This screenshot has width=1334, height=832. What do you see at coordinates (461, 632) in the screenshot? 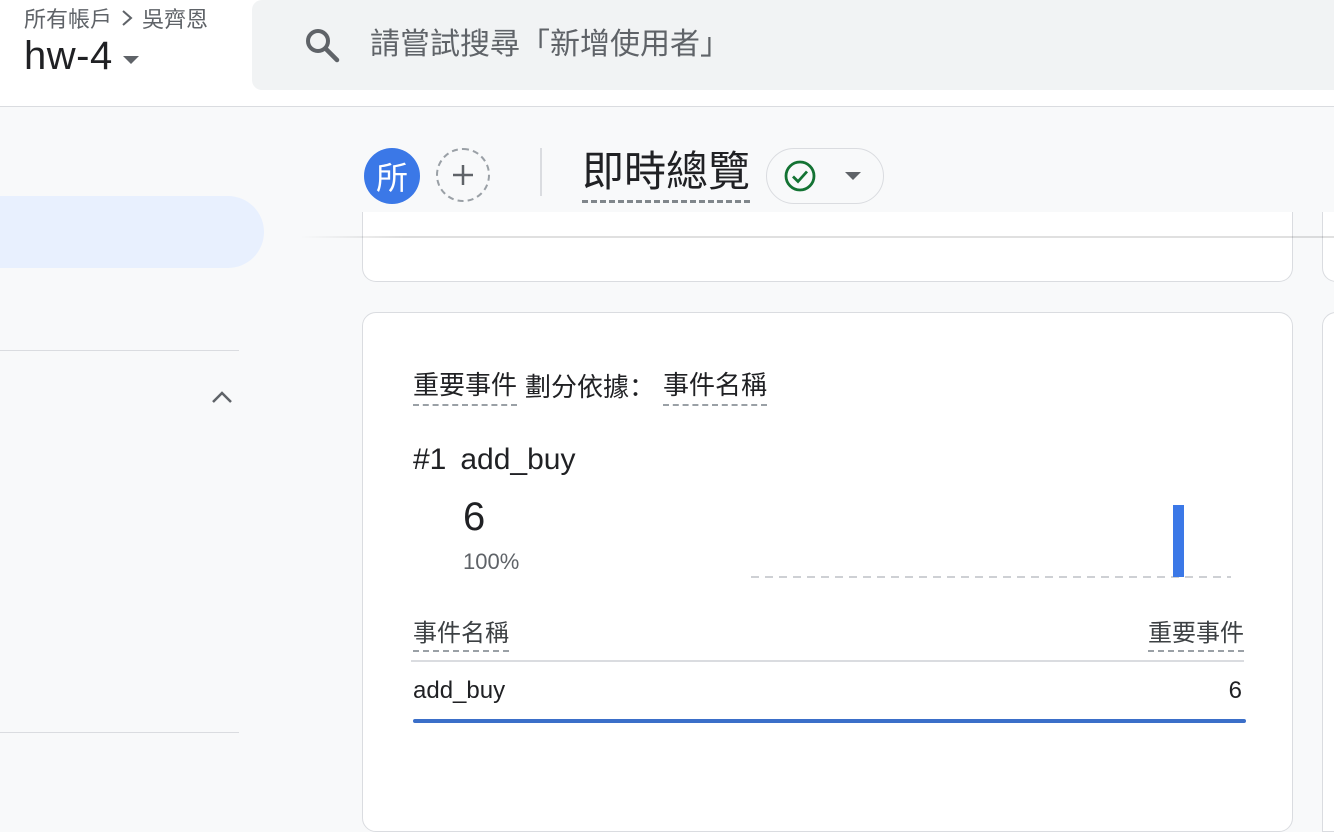
I see `column-header-event-name: 事件名稱` at bounding box center [461, 632].